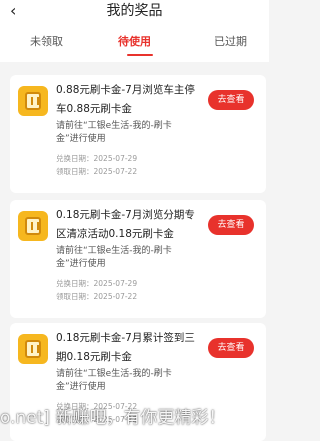  What do you see at coordinates (140, 55) in the screenshot?
I see `active-tab-indicator` at bounding box center [140, 55].